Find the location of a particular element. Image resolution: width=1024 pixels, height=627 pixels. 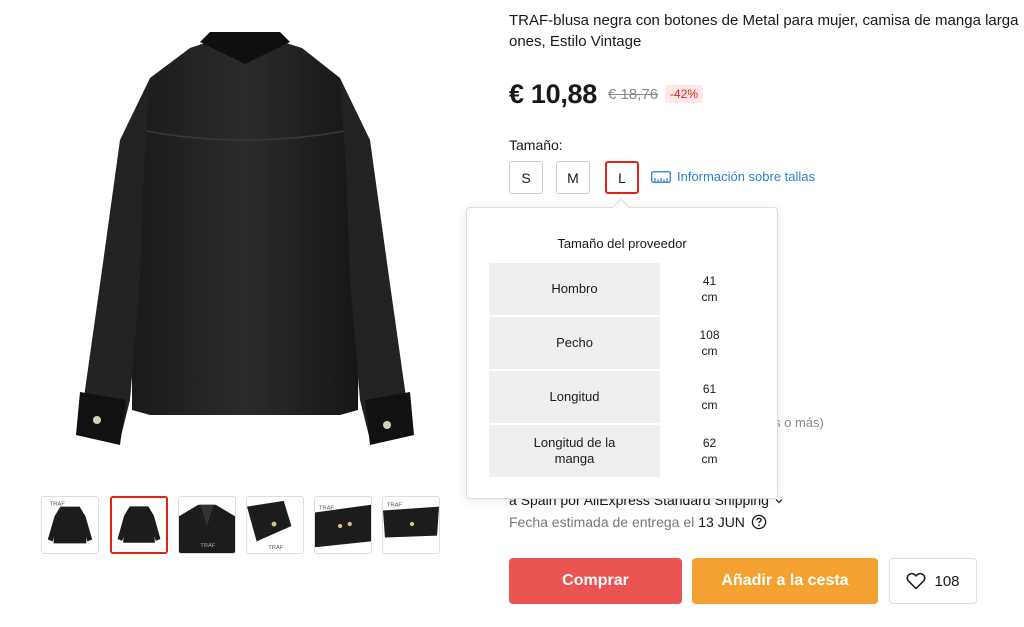

row-value: 62 cm is located at coordinates (709, 451).